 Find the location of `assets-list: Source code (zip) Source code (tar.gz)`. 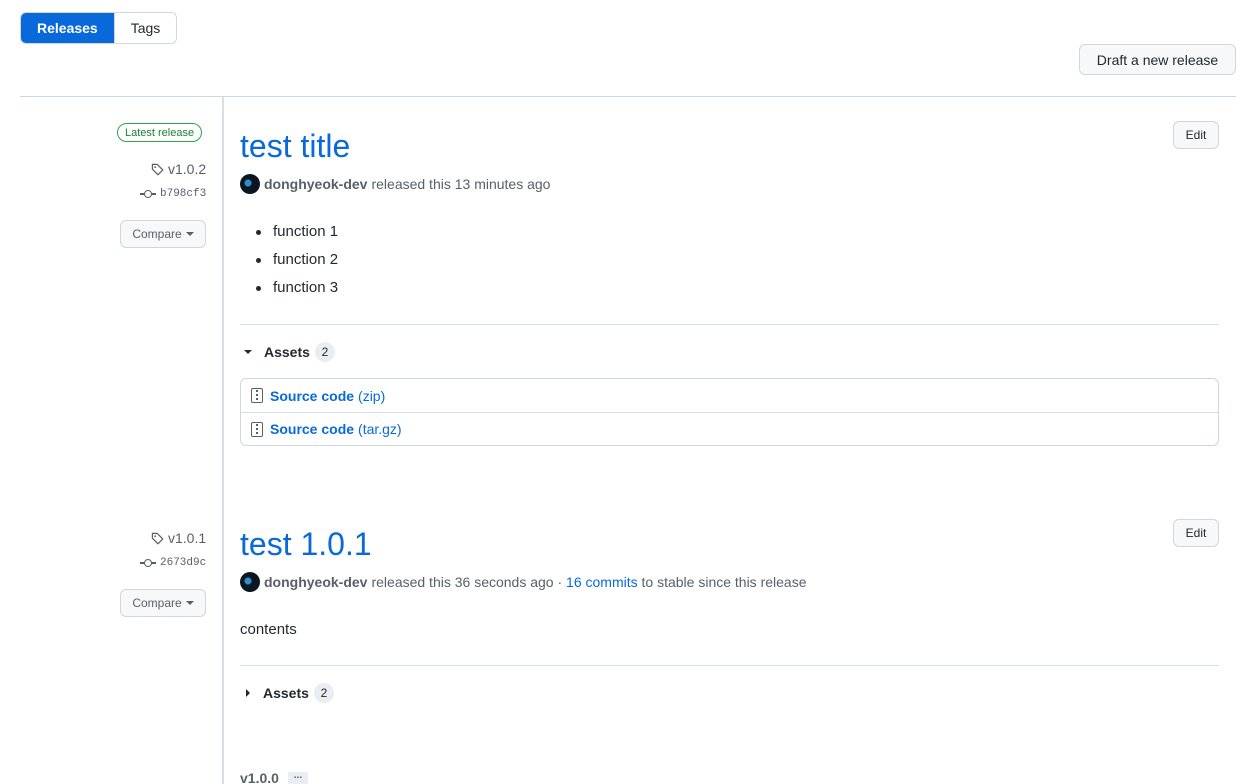

assets-list: Source code (zip) Source code (tar.gz) is located at coordinates (729, 412).